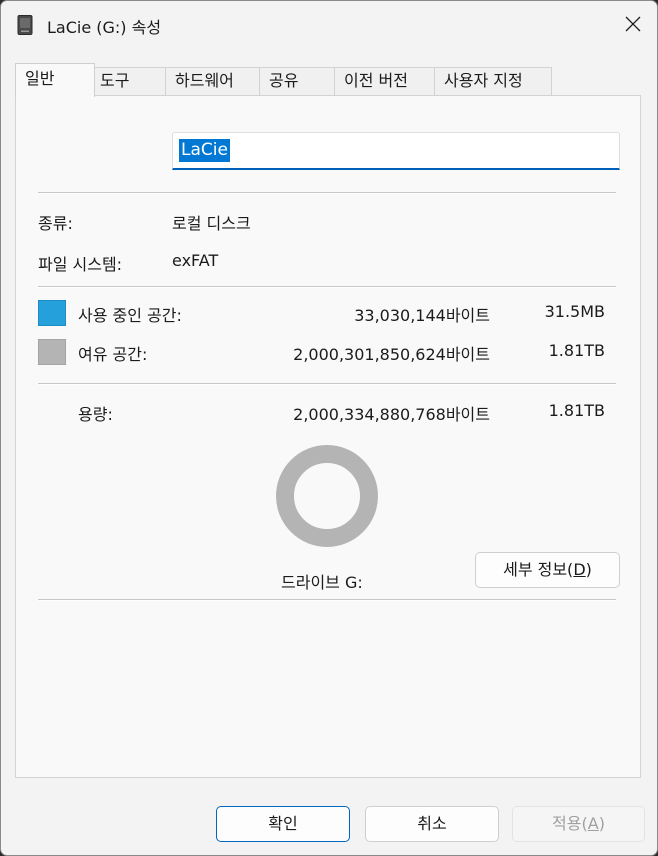  Describe the element at coordinates (104, 27) in the screenshot. I see `window-title: LaCie (G:) 속성` at that location.